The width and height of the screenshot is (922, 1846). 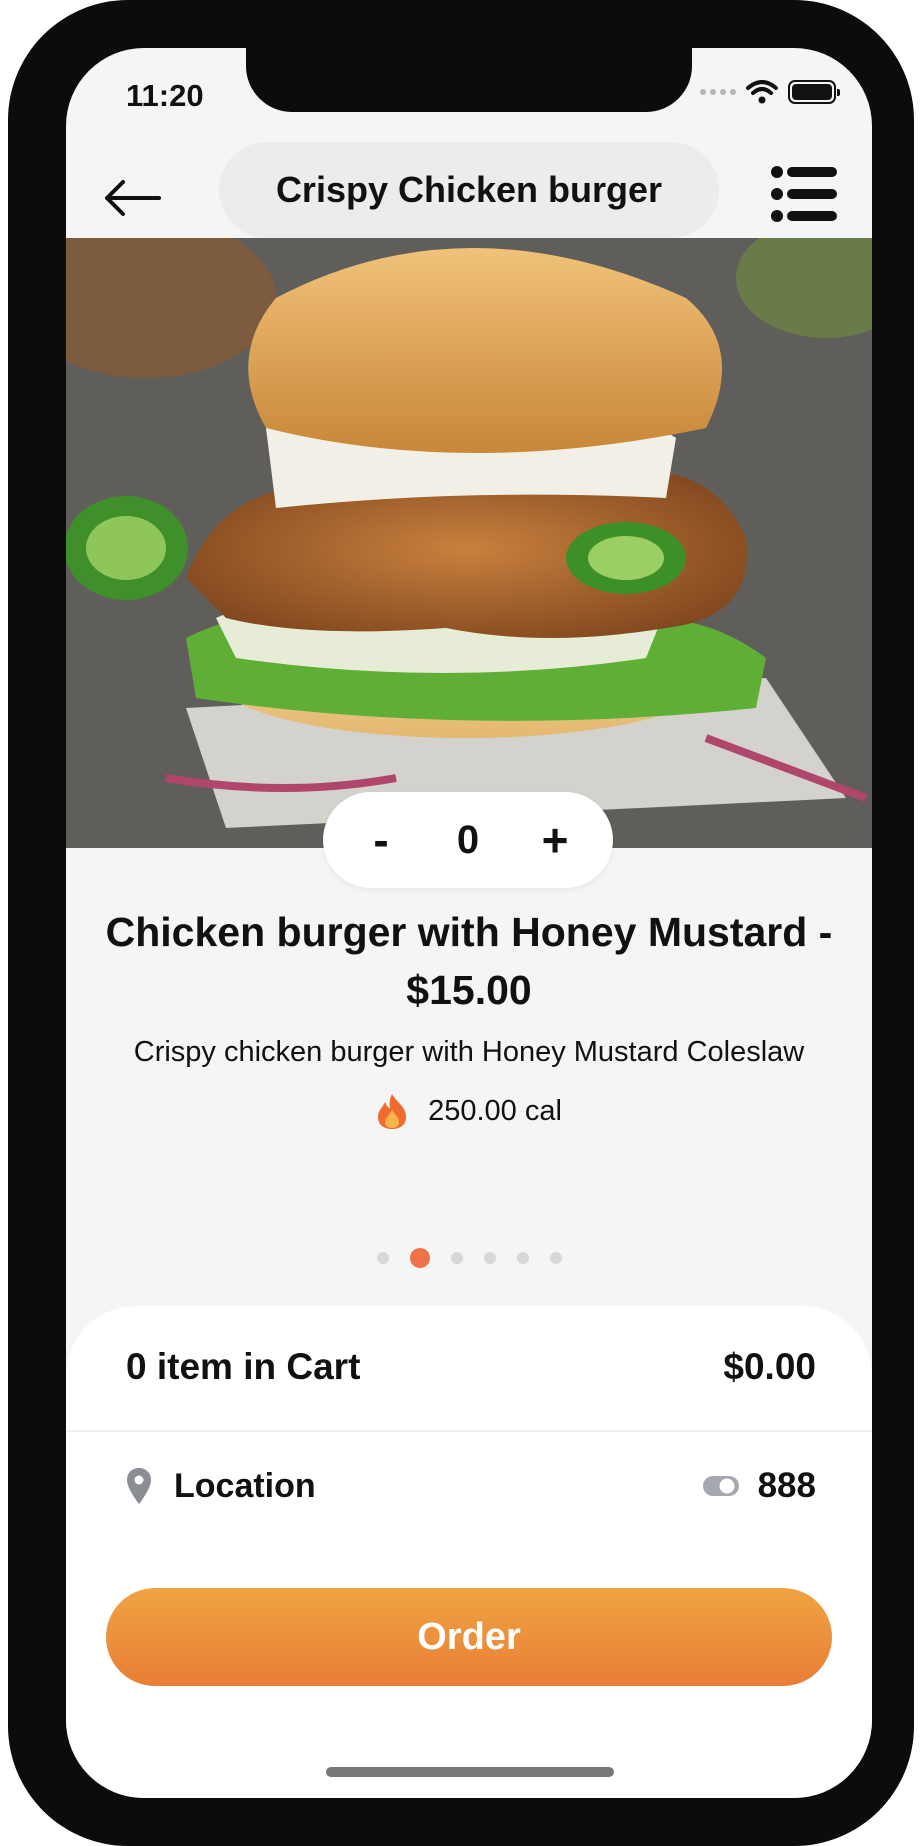 I want to click on points-value: 888, so click(x=786, y=1485).